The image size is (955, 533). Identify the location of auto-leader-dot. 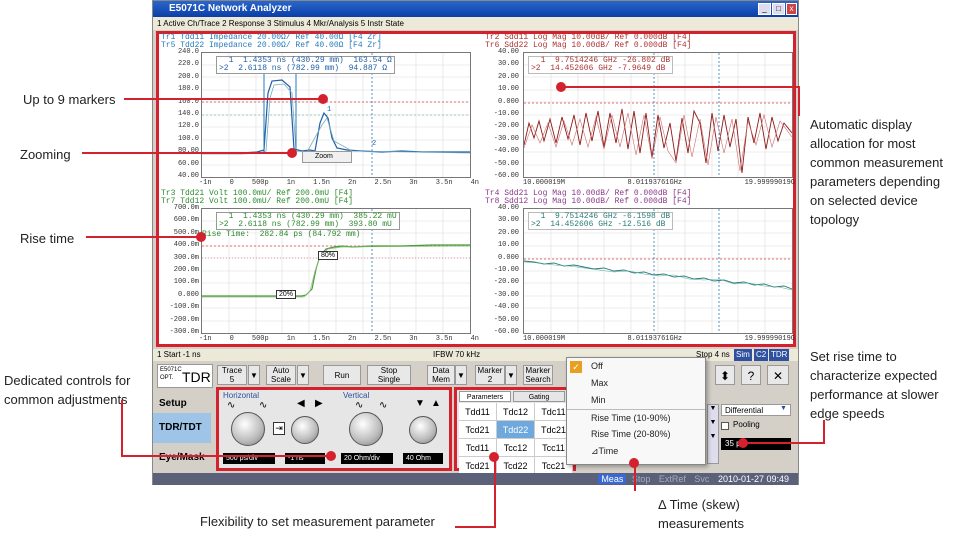
(561, 87).